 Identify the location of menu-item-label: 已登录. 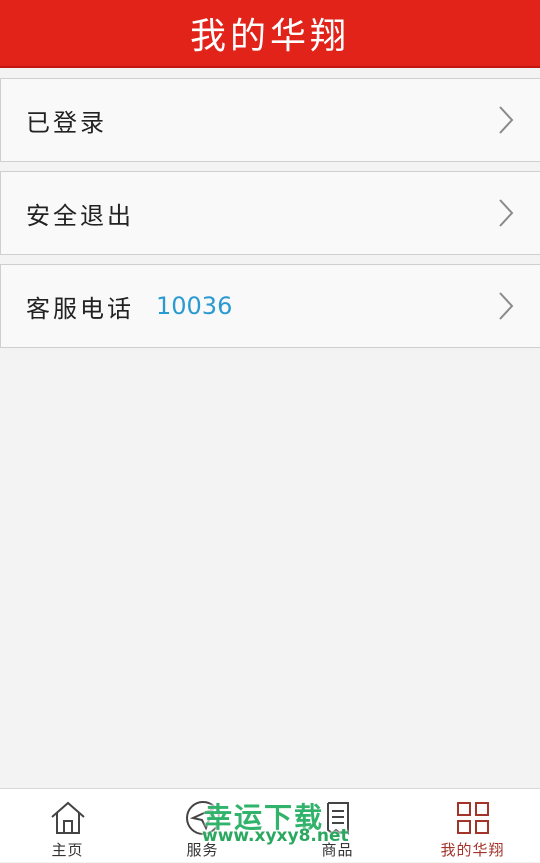
(66, 122).